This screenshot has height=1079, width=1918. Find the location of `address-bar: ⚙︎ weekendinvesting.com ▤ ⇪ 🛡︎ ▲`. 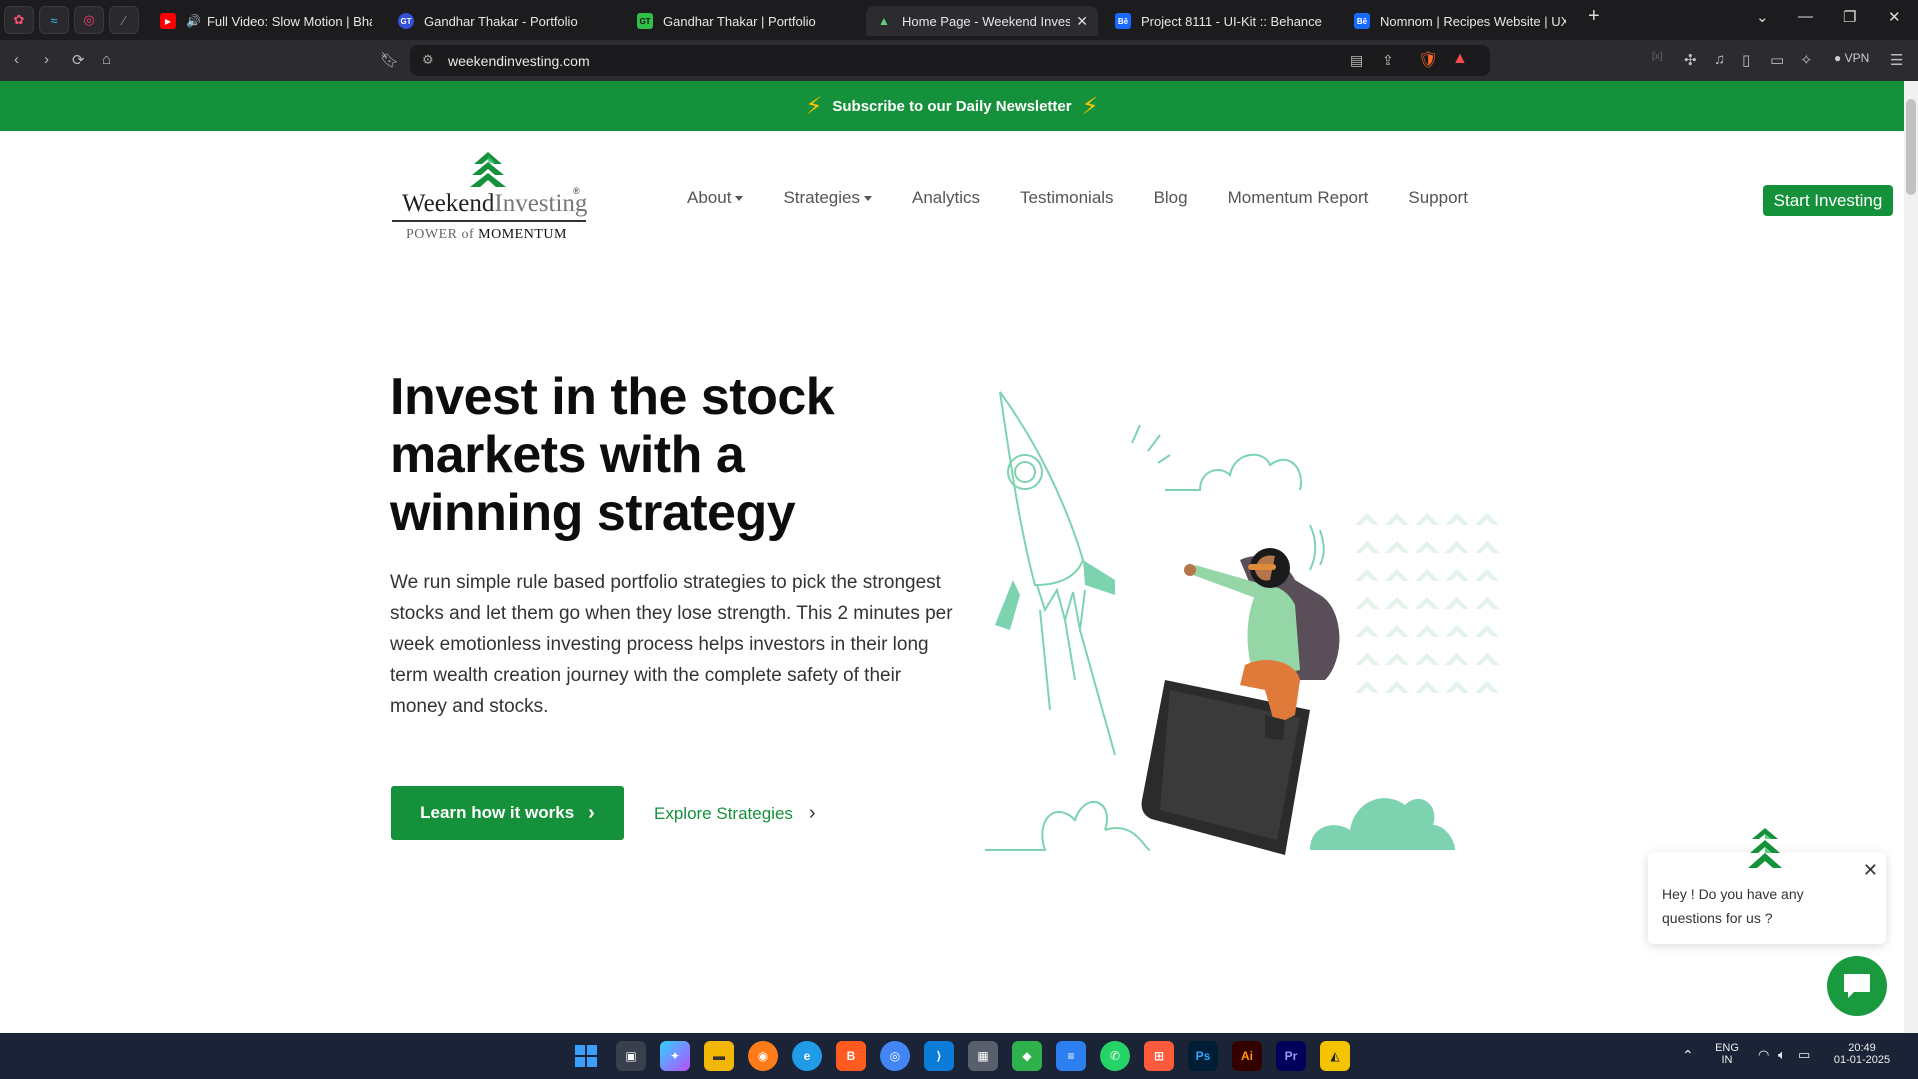

address-bar: ⚙︎ weekendinvesting.com ▤ ⇪ 🛡︎ ▲ is located at coordinates (950, 60).